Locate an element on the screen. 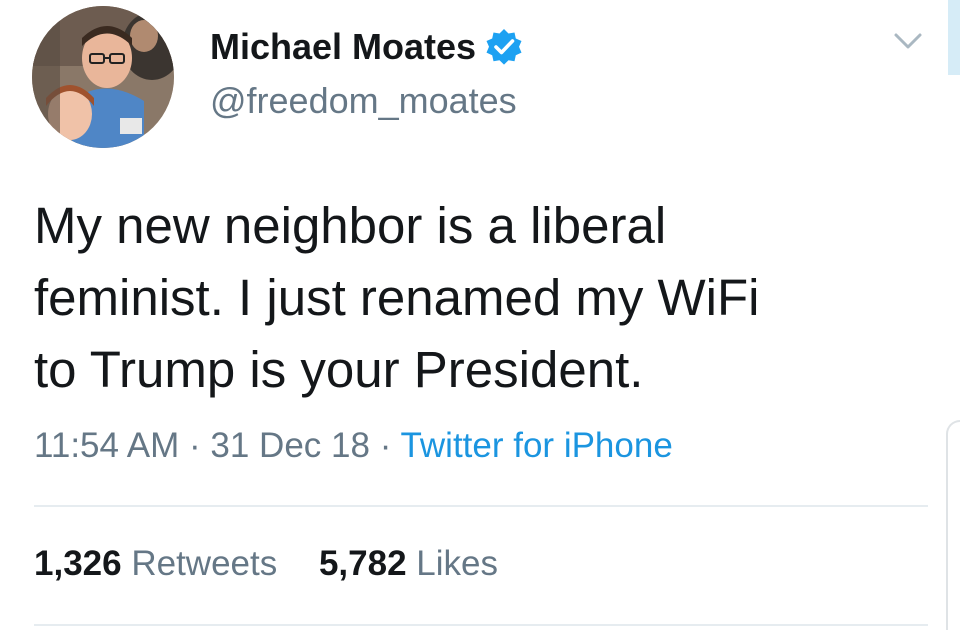  author-name: Michael Moates is located at coordinates (367, 47).